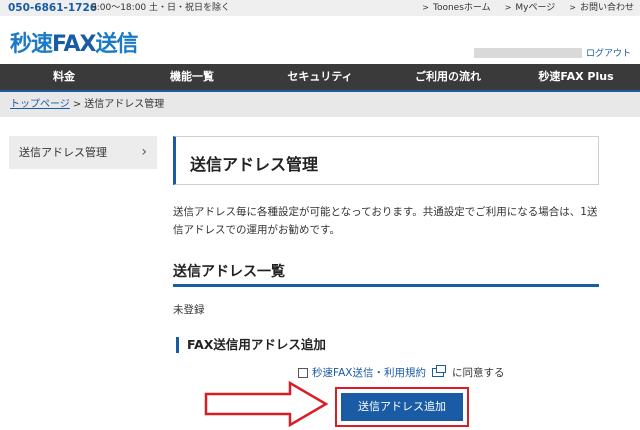 The image size is (640, 430). I want to click on add-button-highlight: 送信アドレス追加, so click(402, 407).